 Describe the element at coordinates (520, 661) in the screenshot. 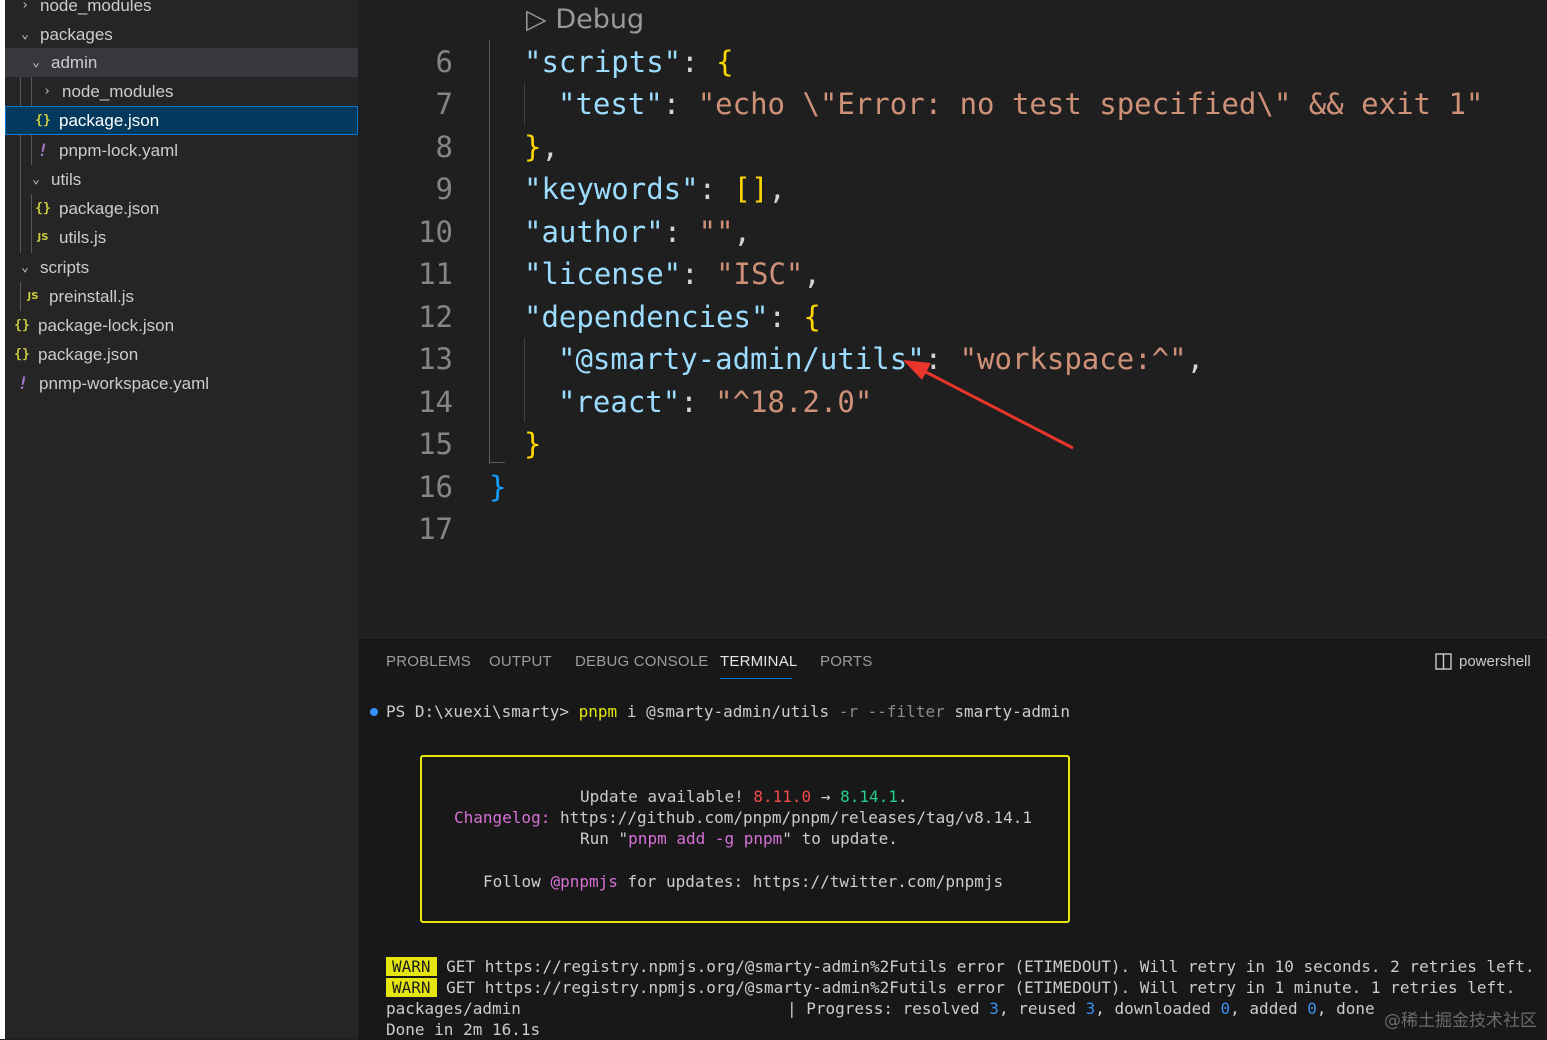

I see `tab-output: OUTPUT` at that location.